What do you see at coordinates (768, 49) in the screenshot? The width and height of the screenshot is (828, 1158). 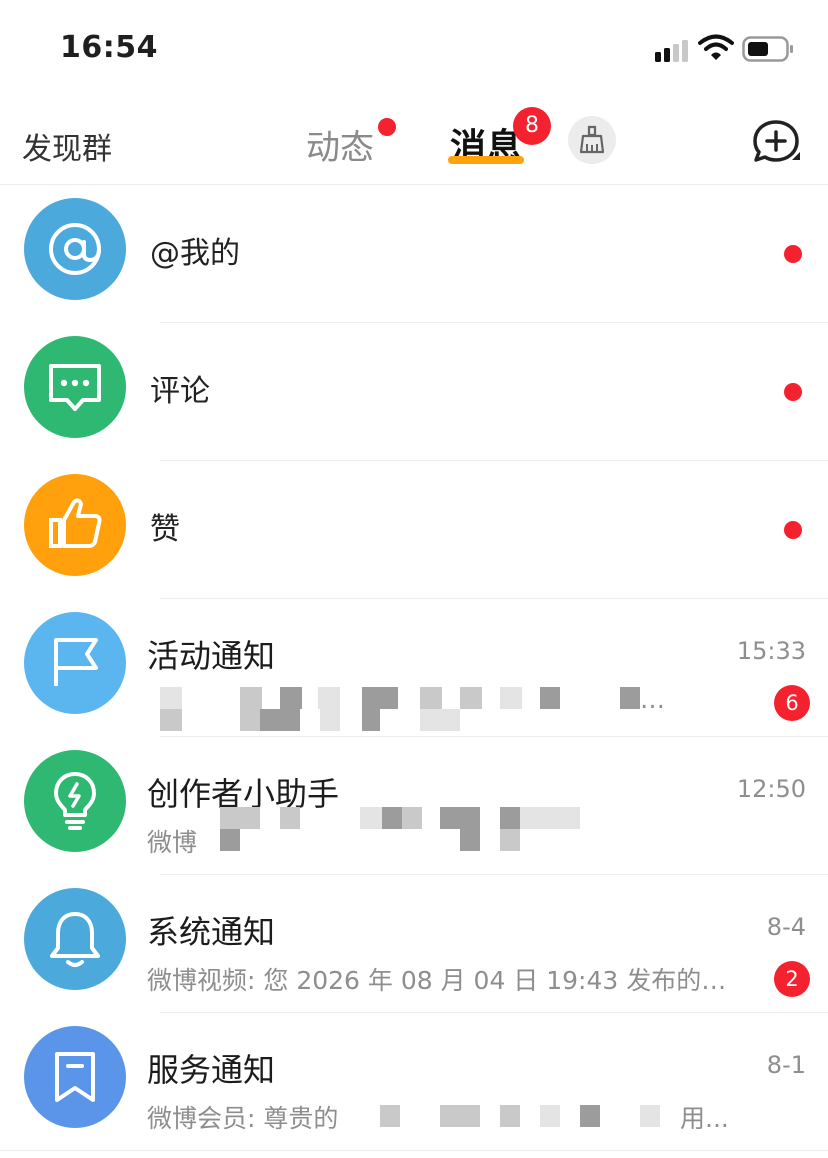 I see `battery-icon` at bounding box center [768, 49].